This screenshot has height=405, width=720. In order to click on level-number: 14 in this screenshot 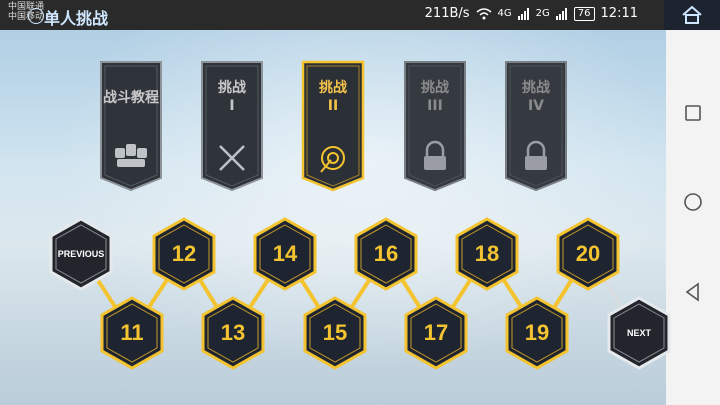, I will do `click(285, 253)`.